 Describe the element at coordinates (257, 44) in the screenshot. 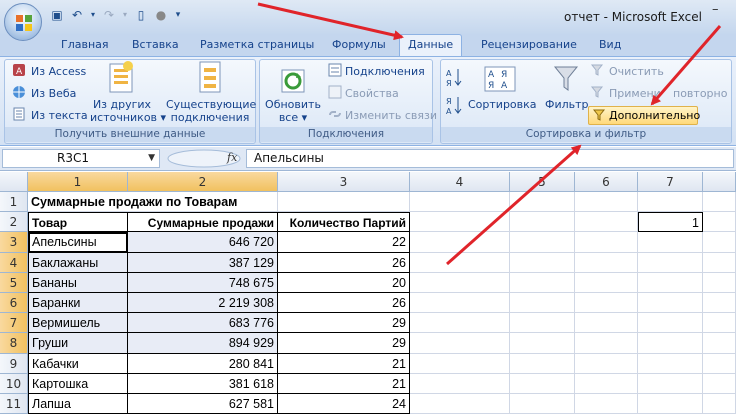

I see `tab-page-layout: Разметка страницы` at that location.